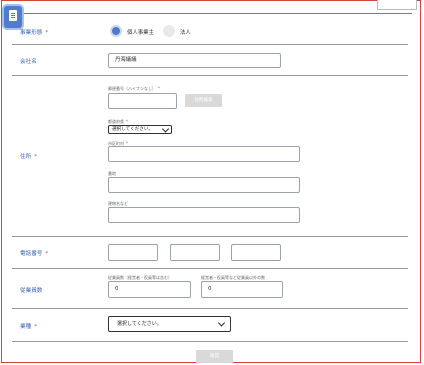  Describe the element at coordinates (169, 31) in the screenshot. I see `radio-corporation` at that location.